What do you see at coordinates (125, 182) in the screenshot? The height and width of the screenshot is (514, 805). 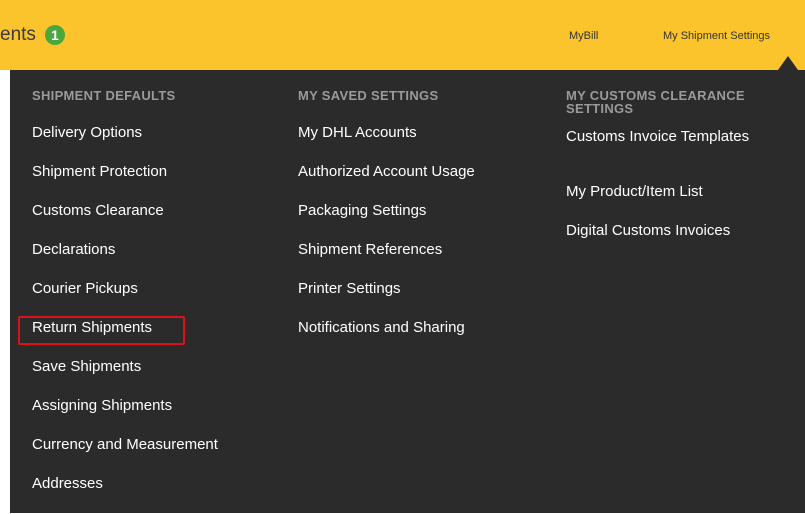 I see `menu-item-shipment-protection: Shipment Protection` at bounding box center [125, 182].